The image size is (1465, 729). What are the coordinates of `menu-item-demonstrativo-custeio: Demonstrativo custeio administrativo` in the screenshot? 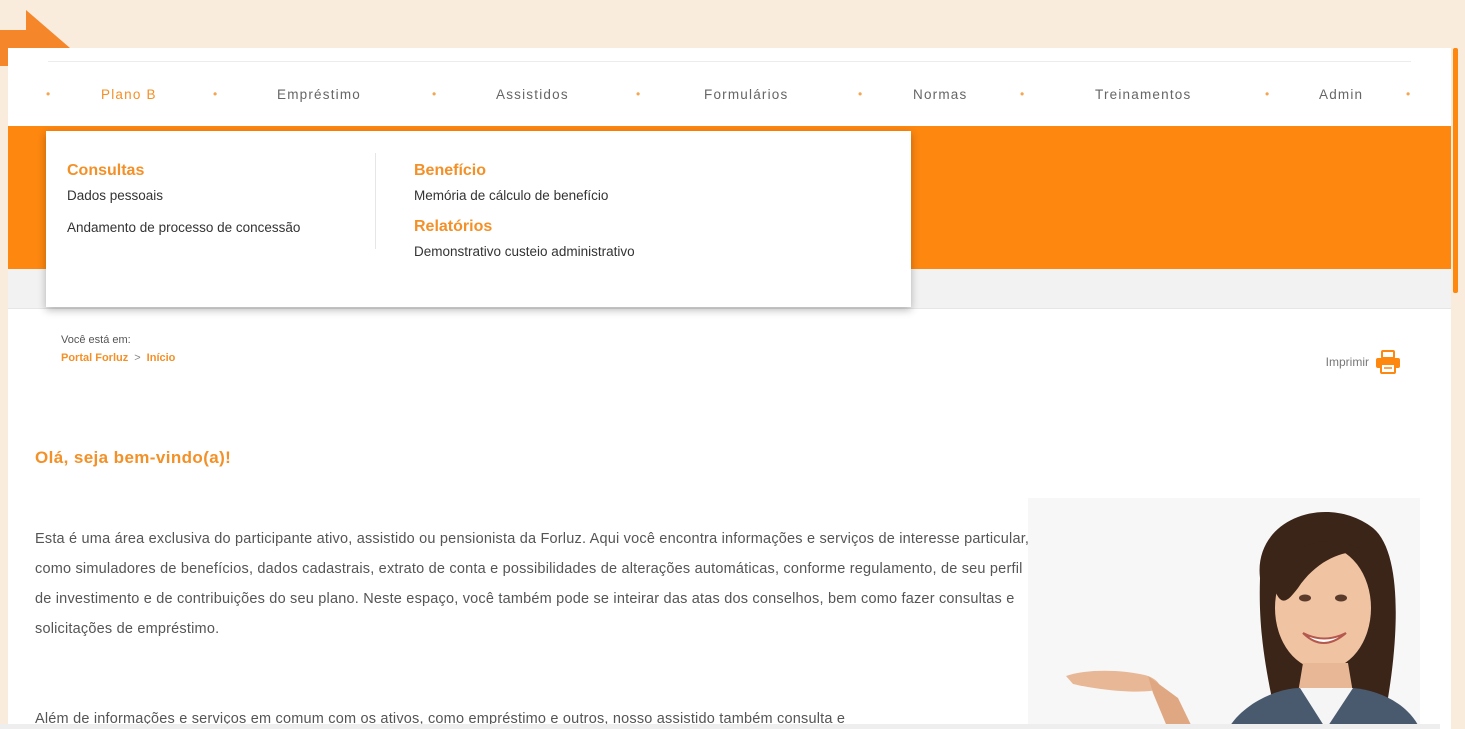 It's located at (524, 257).